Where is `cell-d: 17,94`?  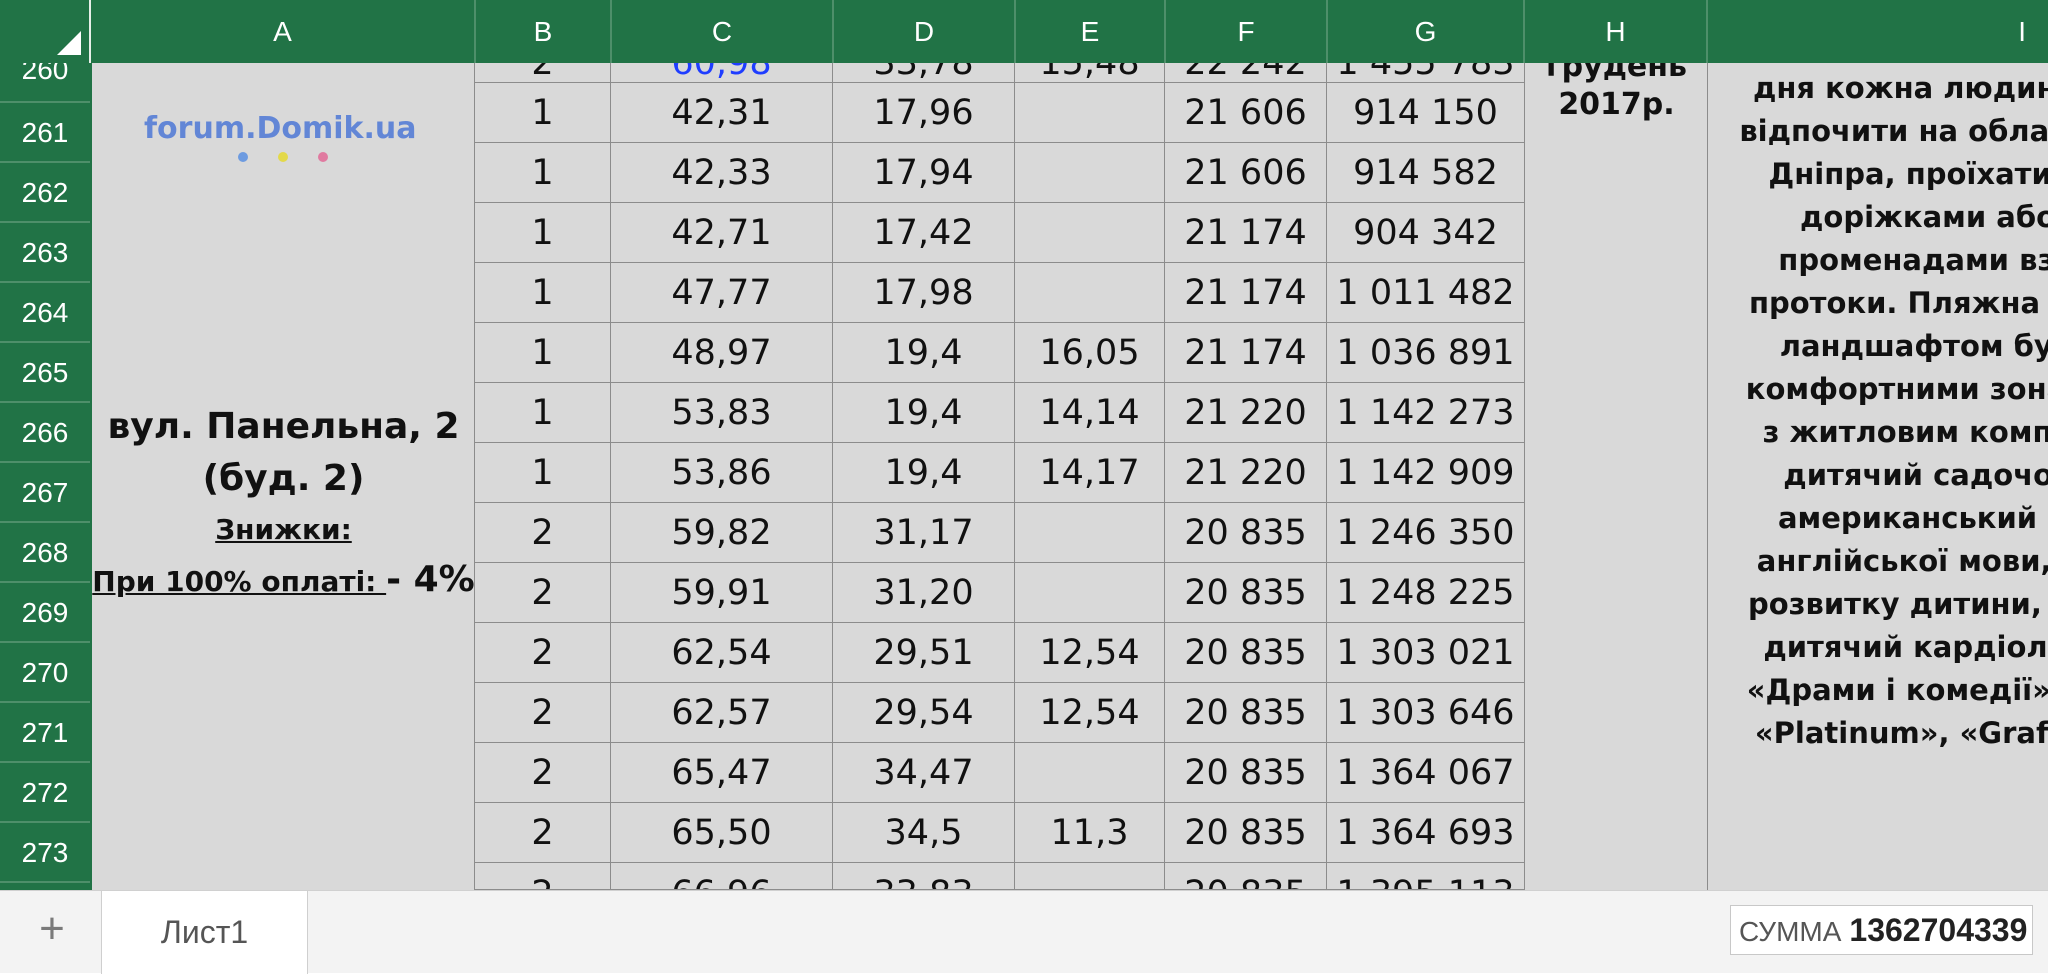
cell-d: 17,94 is located at coordinates (924, 173).